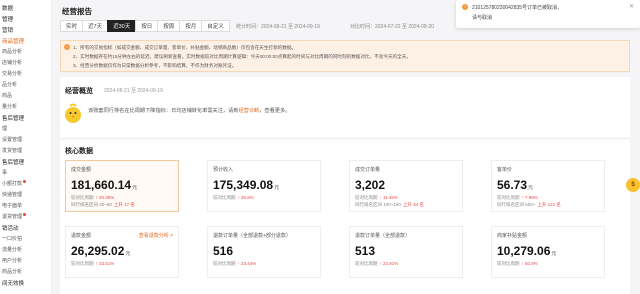  Describe the element at coordinates (389, 263) in the screenshot. I see `compare-value: ↑ 23.91%` at that location.